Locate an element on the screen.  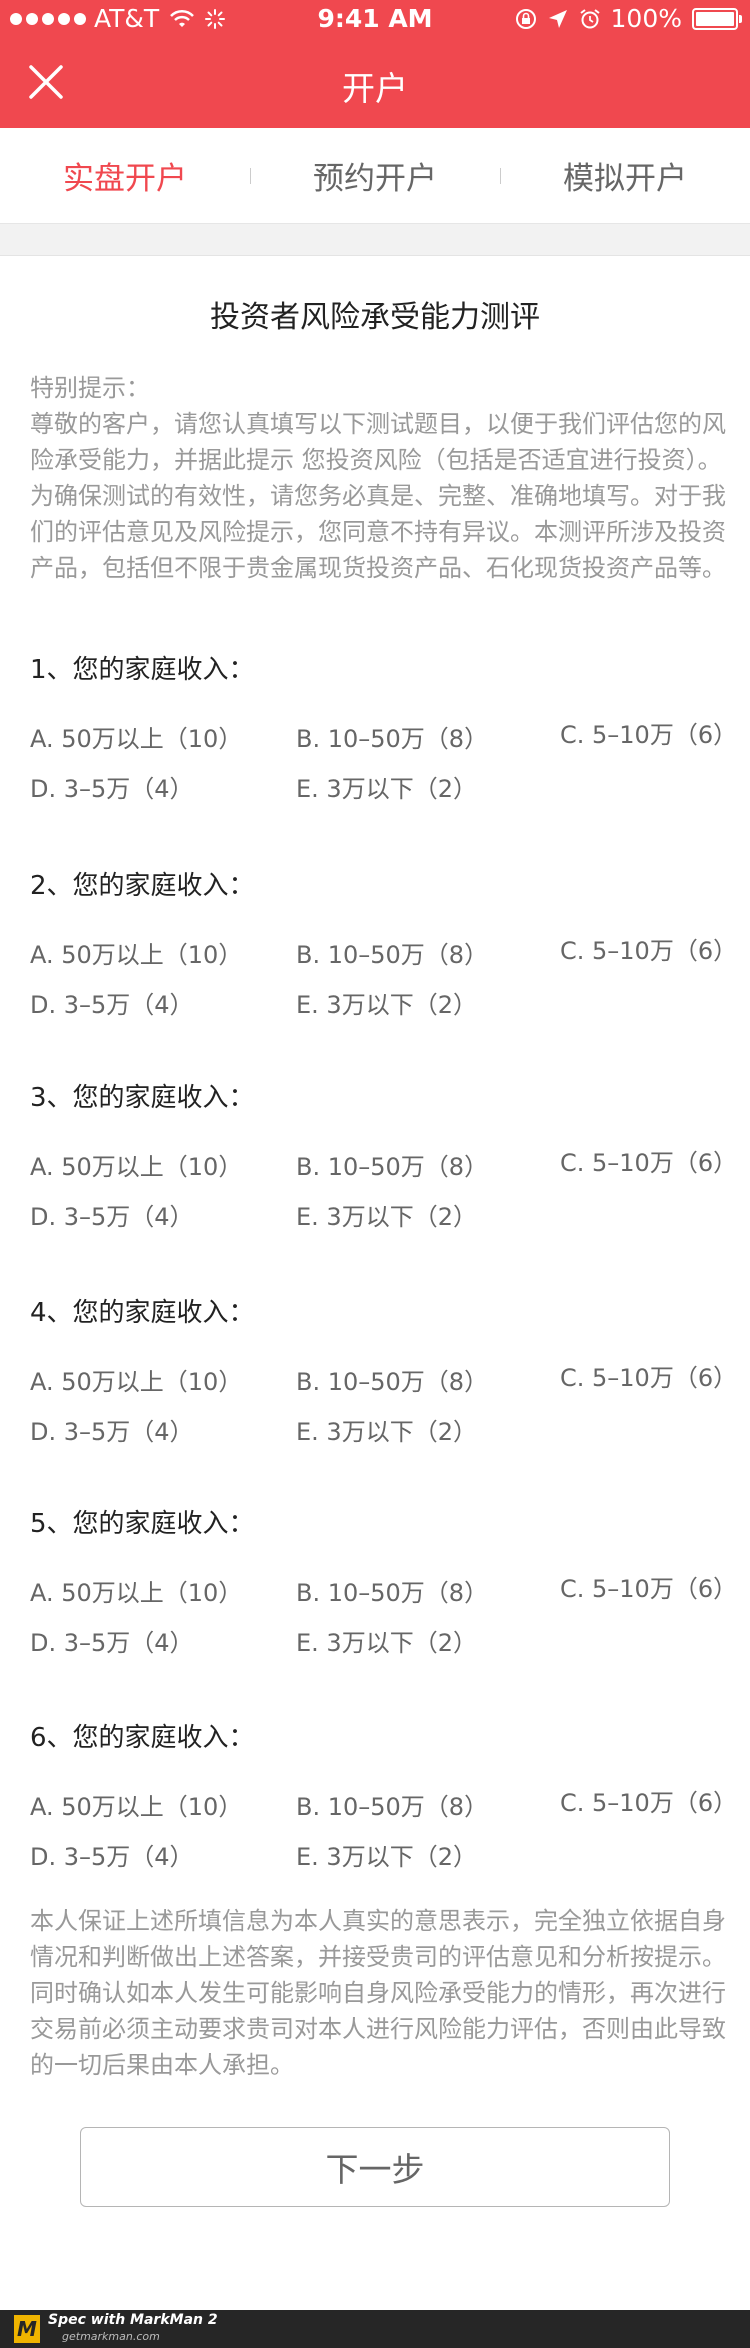
next-step-button: 下一步 is located at coordinates (375, 2167).